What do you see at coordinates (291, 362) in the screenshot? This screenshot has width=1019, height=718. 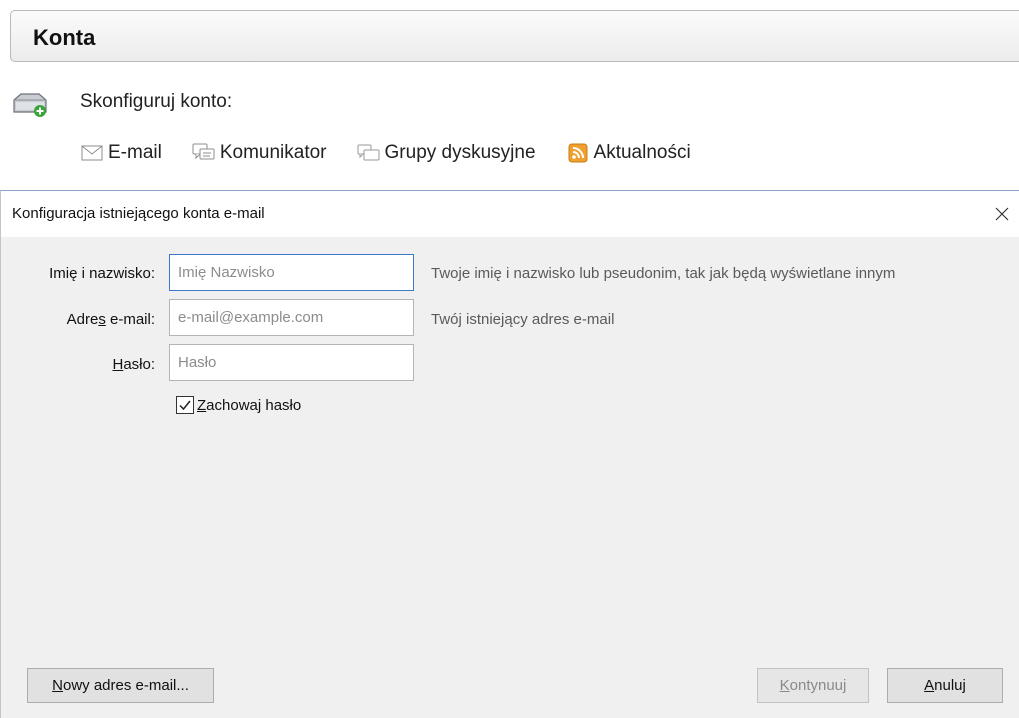 I see `password-input` at bounding box center [291, 362].